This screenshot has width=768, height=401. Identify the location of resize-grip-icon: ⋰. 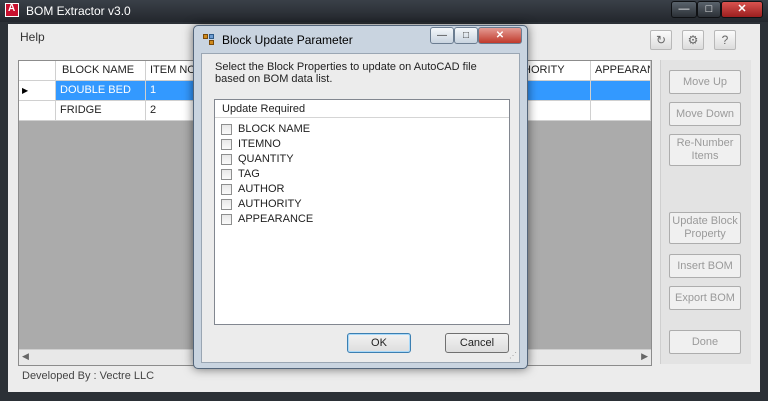
(513, 355).